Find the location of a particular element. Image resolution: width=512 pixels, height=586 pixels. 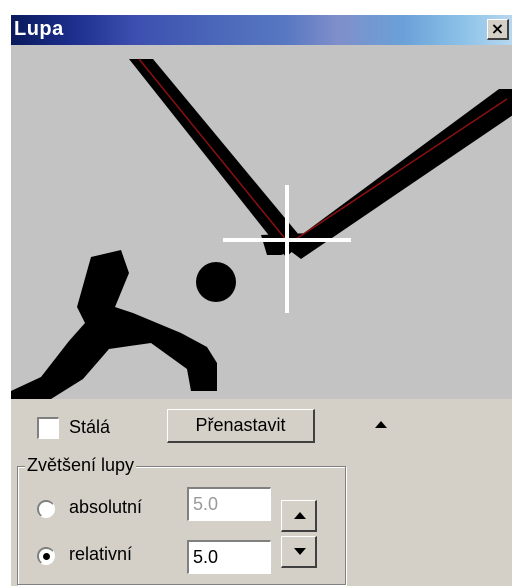

zoom-spin-up-button is located at coordinates (299, 516).